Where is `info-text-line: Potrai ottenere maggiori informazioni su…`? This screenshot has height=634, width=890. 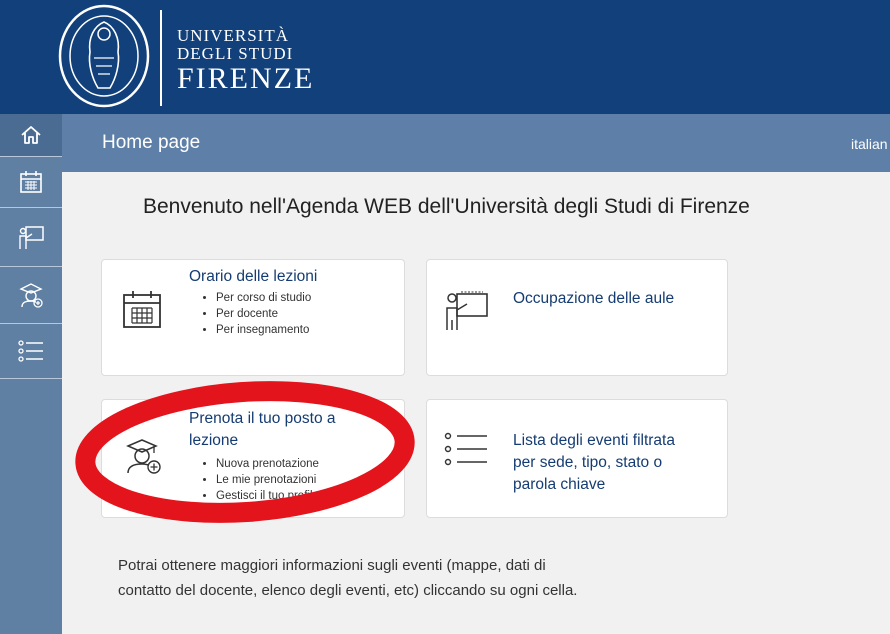 info-text-line: Potrai ottenere maggiori informazioni su… is located at coordinates (332, 565).